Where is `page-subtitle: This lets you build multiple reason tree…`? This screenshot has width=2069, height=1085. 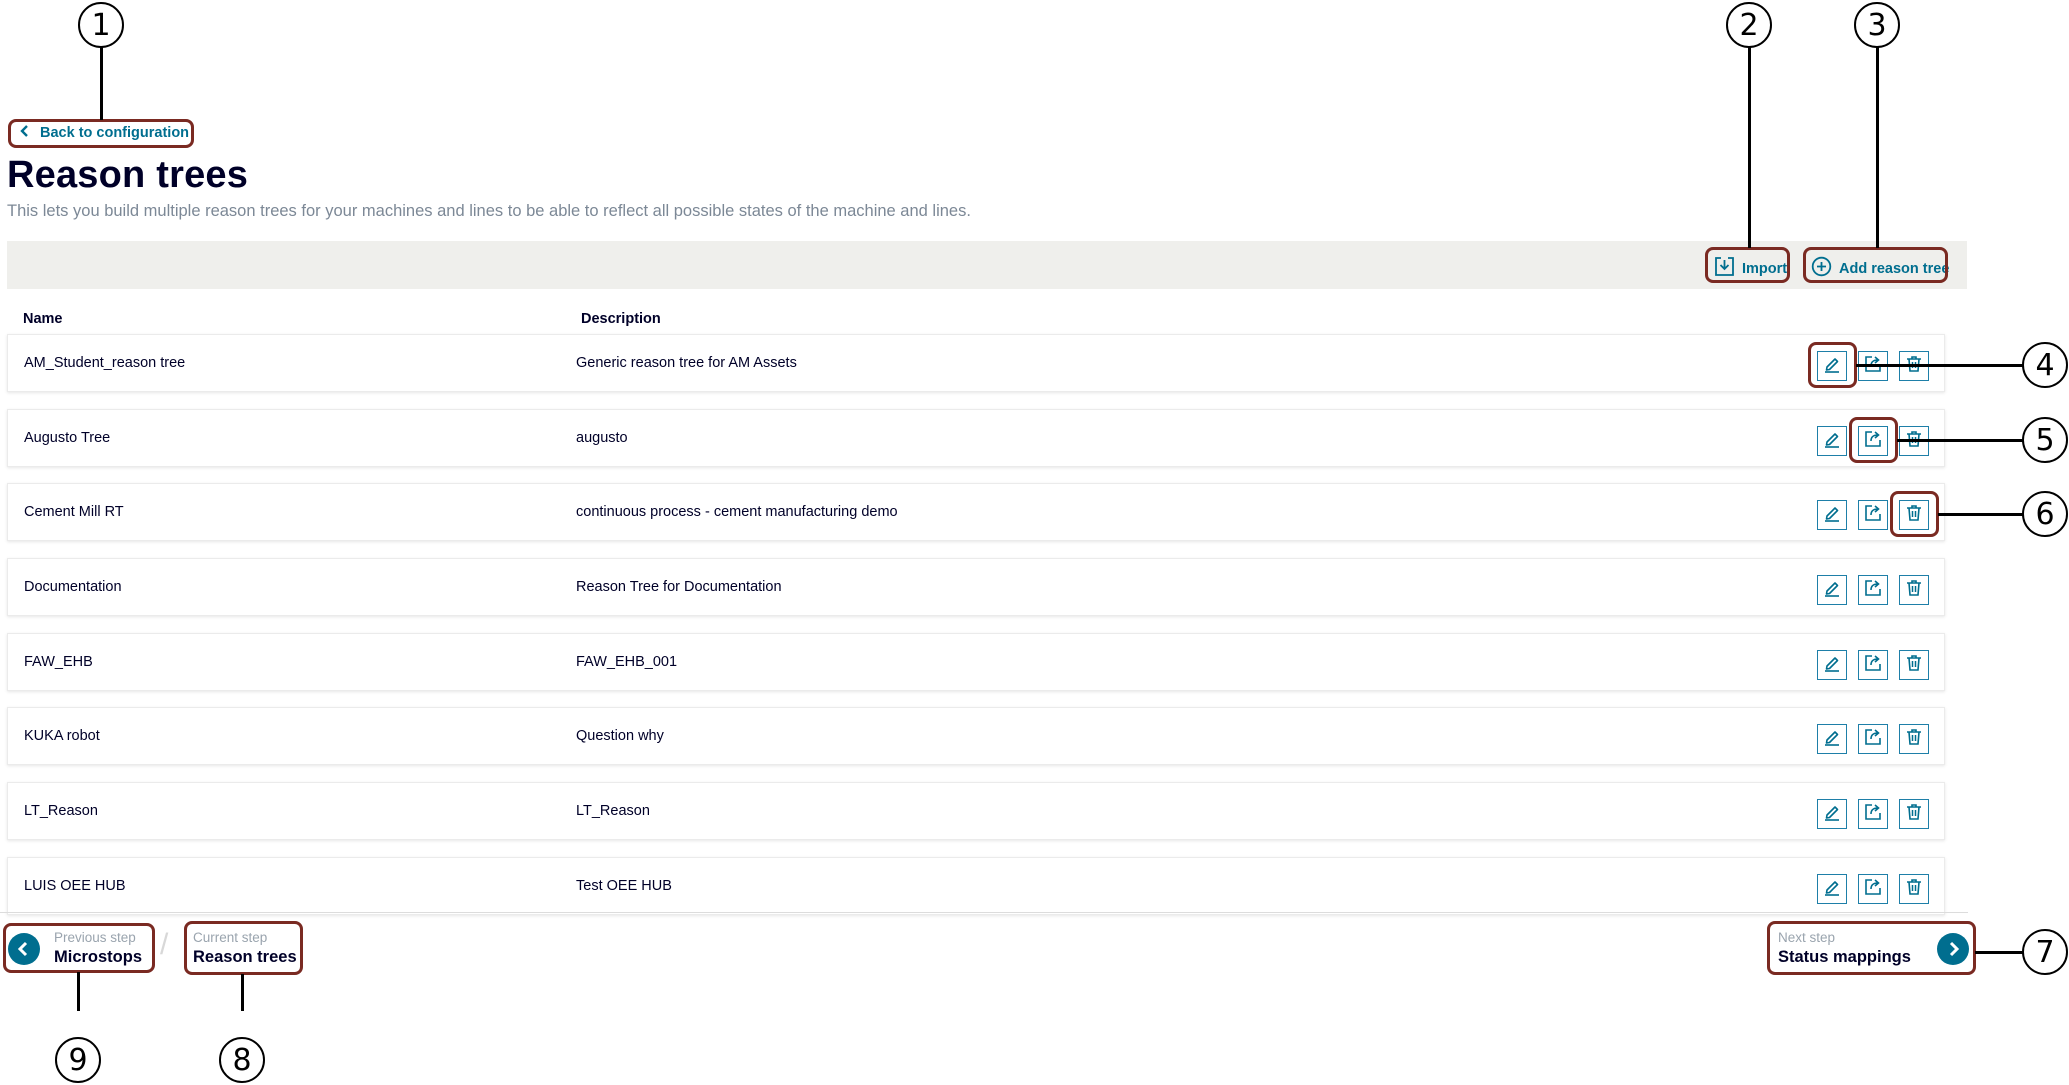
page-subtitle: This lets you build multiple reason tree… is located at coordinates (489, 211).